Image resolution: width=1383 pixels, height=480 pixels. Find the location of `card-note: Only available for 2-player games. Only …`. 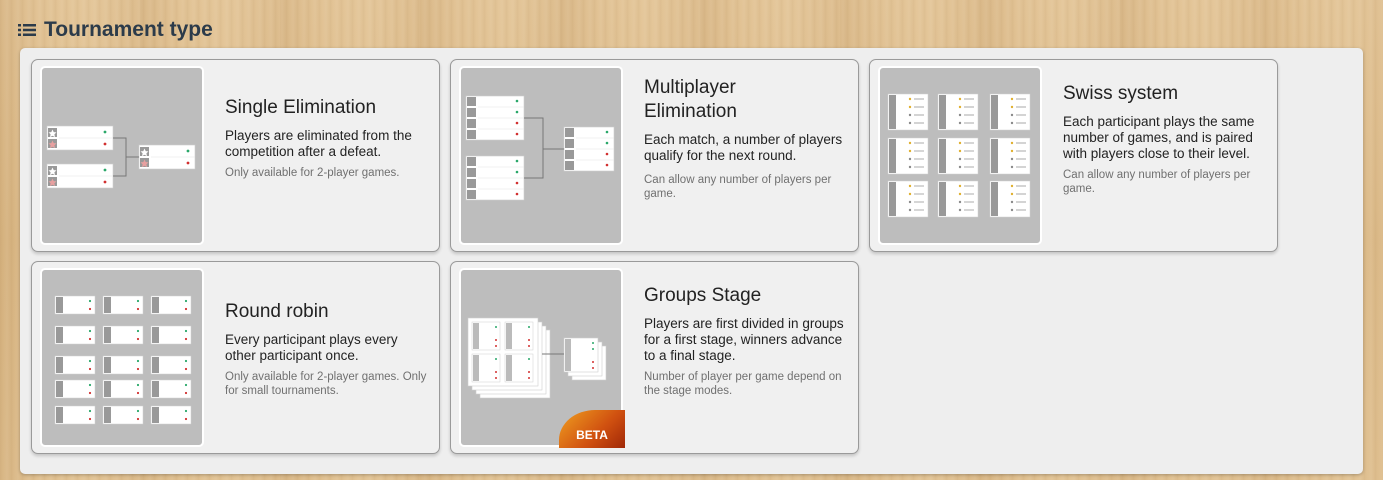

card-note: Only available for 2-player games. Only … is located at coordinates (326, 384).